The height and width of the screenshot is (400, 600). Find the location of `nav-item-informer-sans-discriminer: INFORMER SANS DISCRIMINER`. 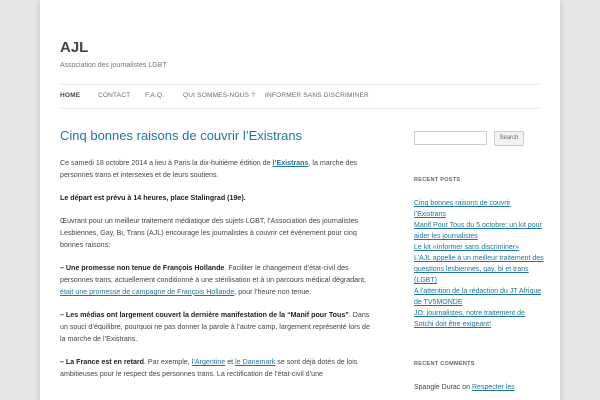

nav-item-informer-sans-discriminer: INFORMER SANS DISCRIMINER is located at coordinates (317, 95).